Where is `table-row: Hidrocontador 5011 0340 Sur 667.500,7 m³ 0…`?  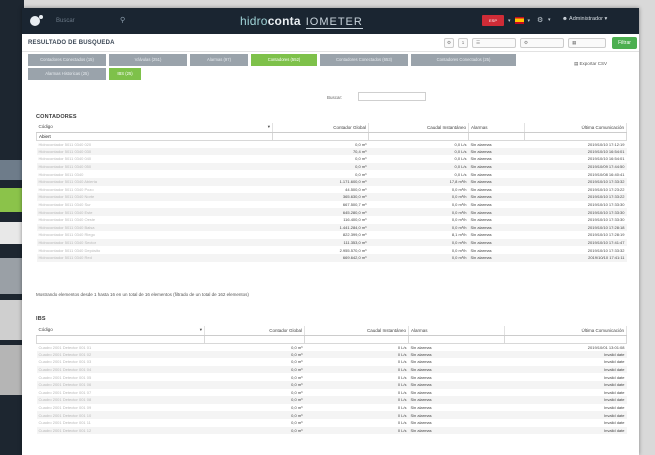 table-row: Hidrocontador 5011 0340 Sur 667.500,7 m³ 0… is located at coordinates (332, 205).